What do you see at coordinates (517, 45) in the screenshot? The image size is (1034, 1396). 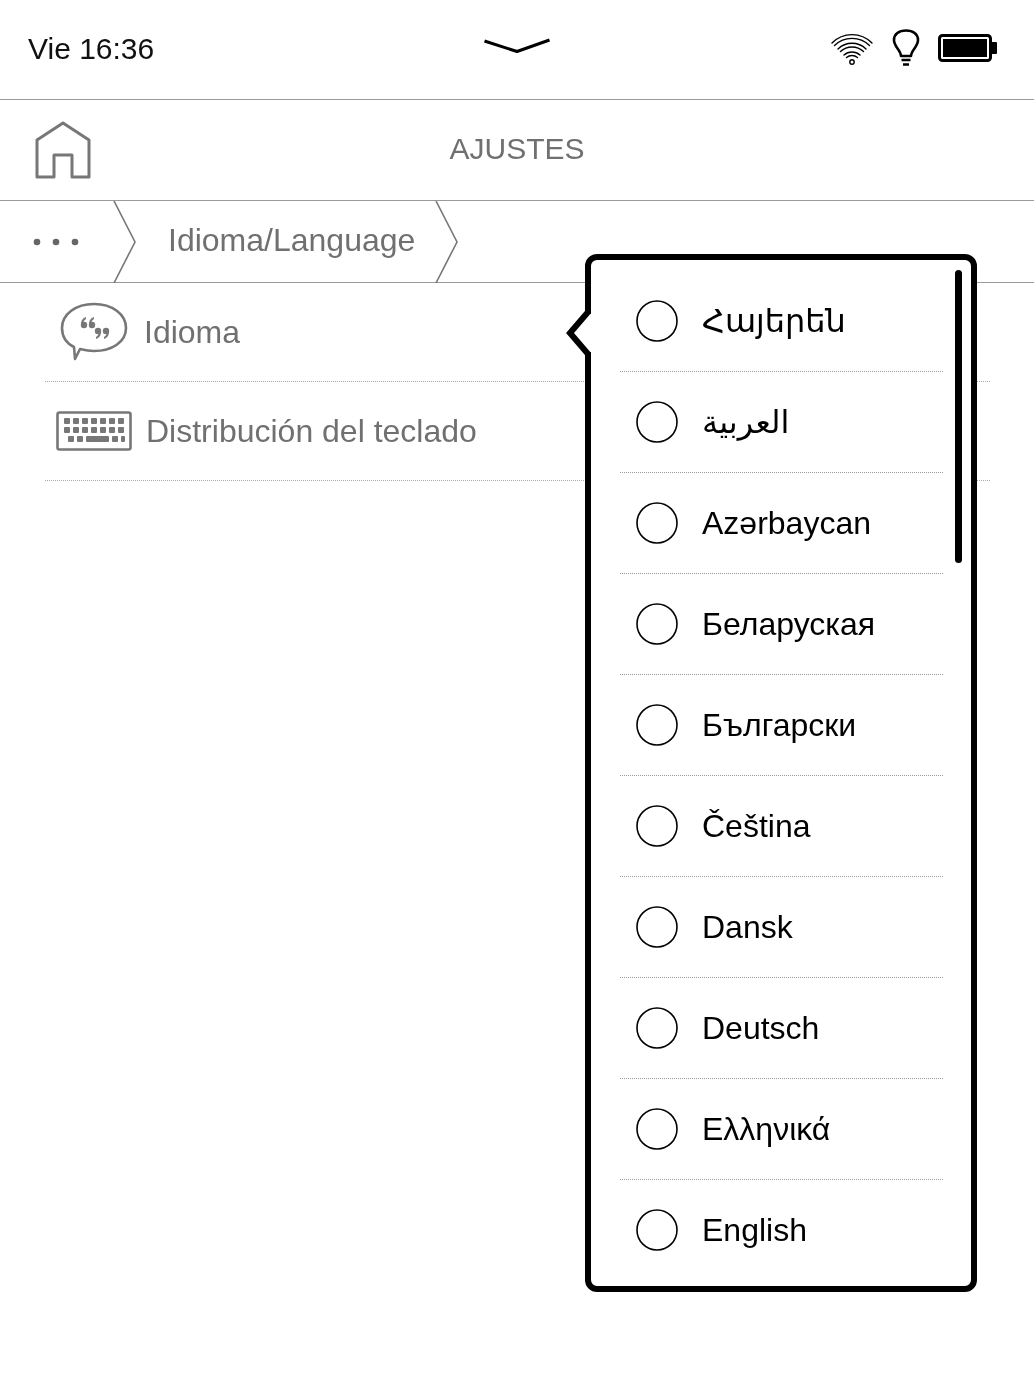 I see `chevron-down-icon` at bounding box center [517, 45].